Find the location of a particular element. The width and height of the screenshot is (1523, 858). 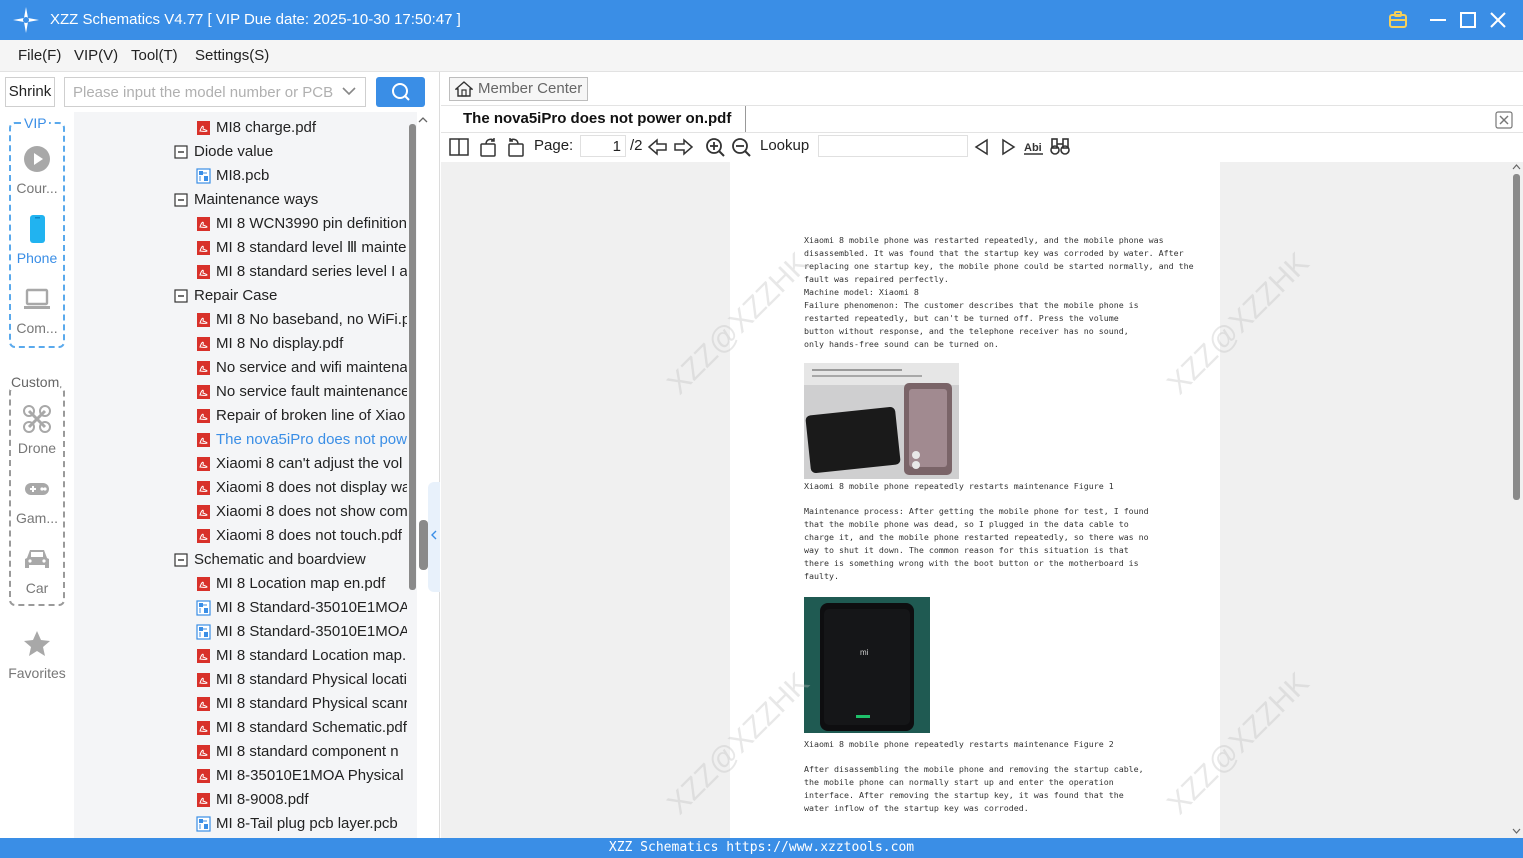

tree-item-label: MI 8 Standard-35010E1MOA is located at coordinates (311, 631).